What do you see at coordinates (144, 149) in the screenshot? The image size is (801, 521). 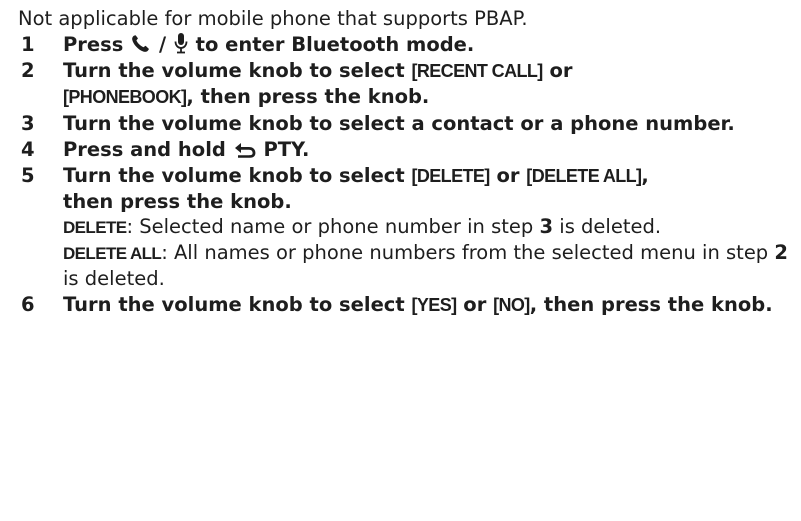 I see `step-4-text: Press and hold` at bounding box center [144, 149].